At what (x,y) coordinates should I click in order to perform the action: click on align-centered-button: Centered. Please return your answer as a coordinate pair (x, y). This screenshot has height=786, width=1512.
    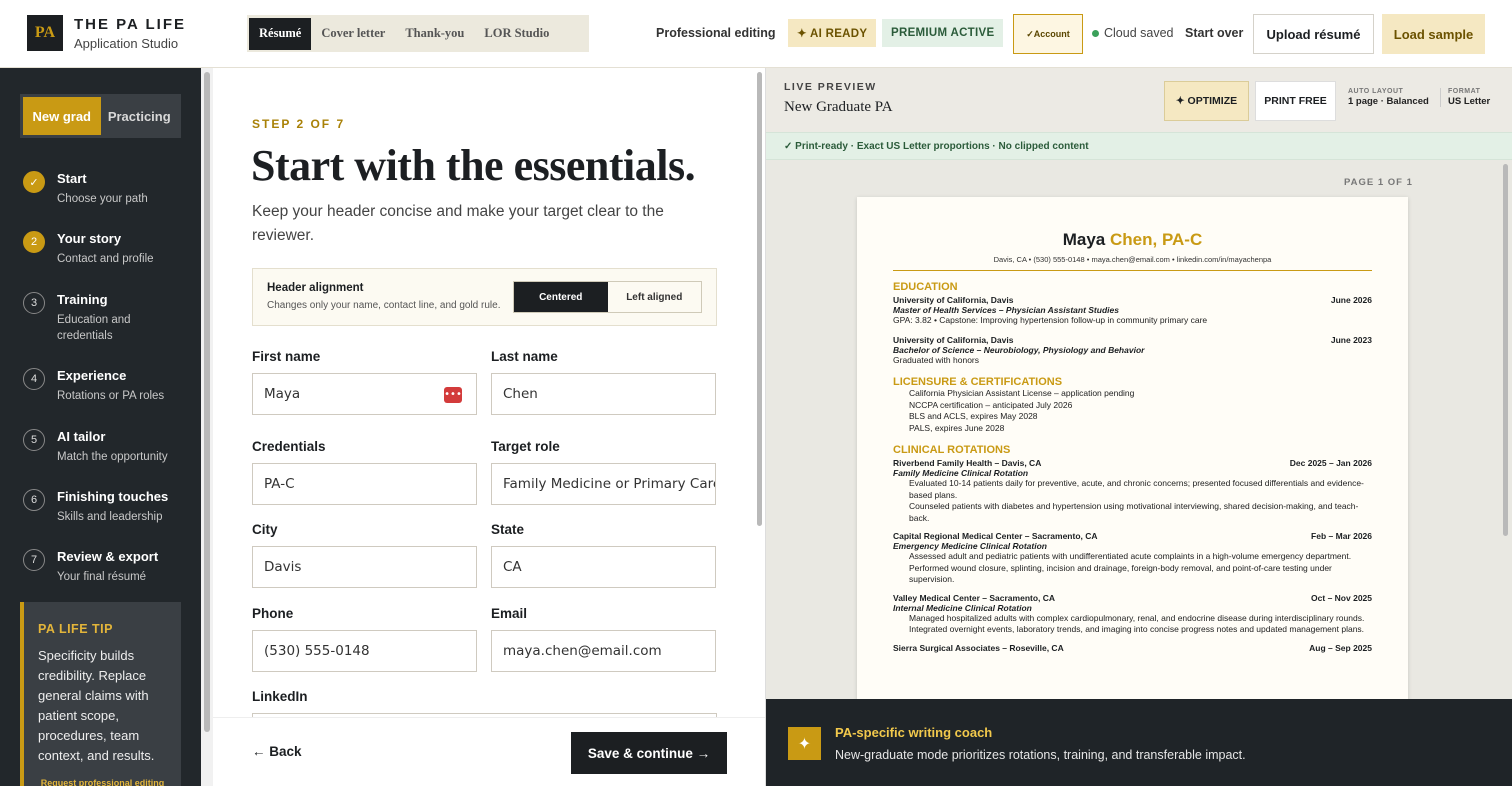
    Looking at the image, I should click on (561, 297).